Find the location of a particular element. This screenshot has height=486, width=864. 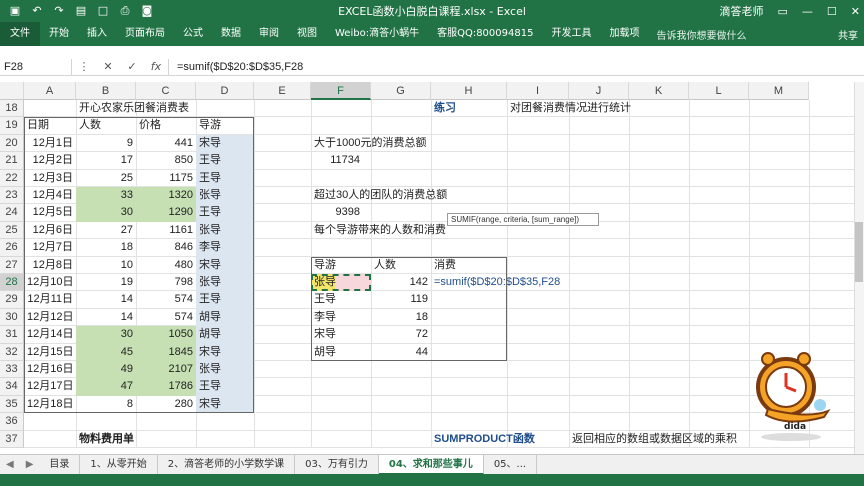

practice-title: 练习 is located at coordinates (469, 108).